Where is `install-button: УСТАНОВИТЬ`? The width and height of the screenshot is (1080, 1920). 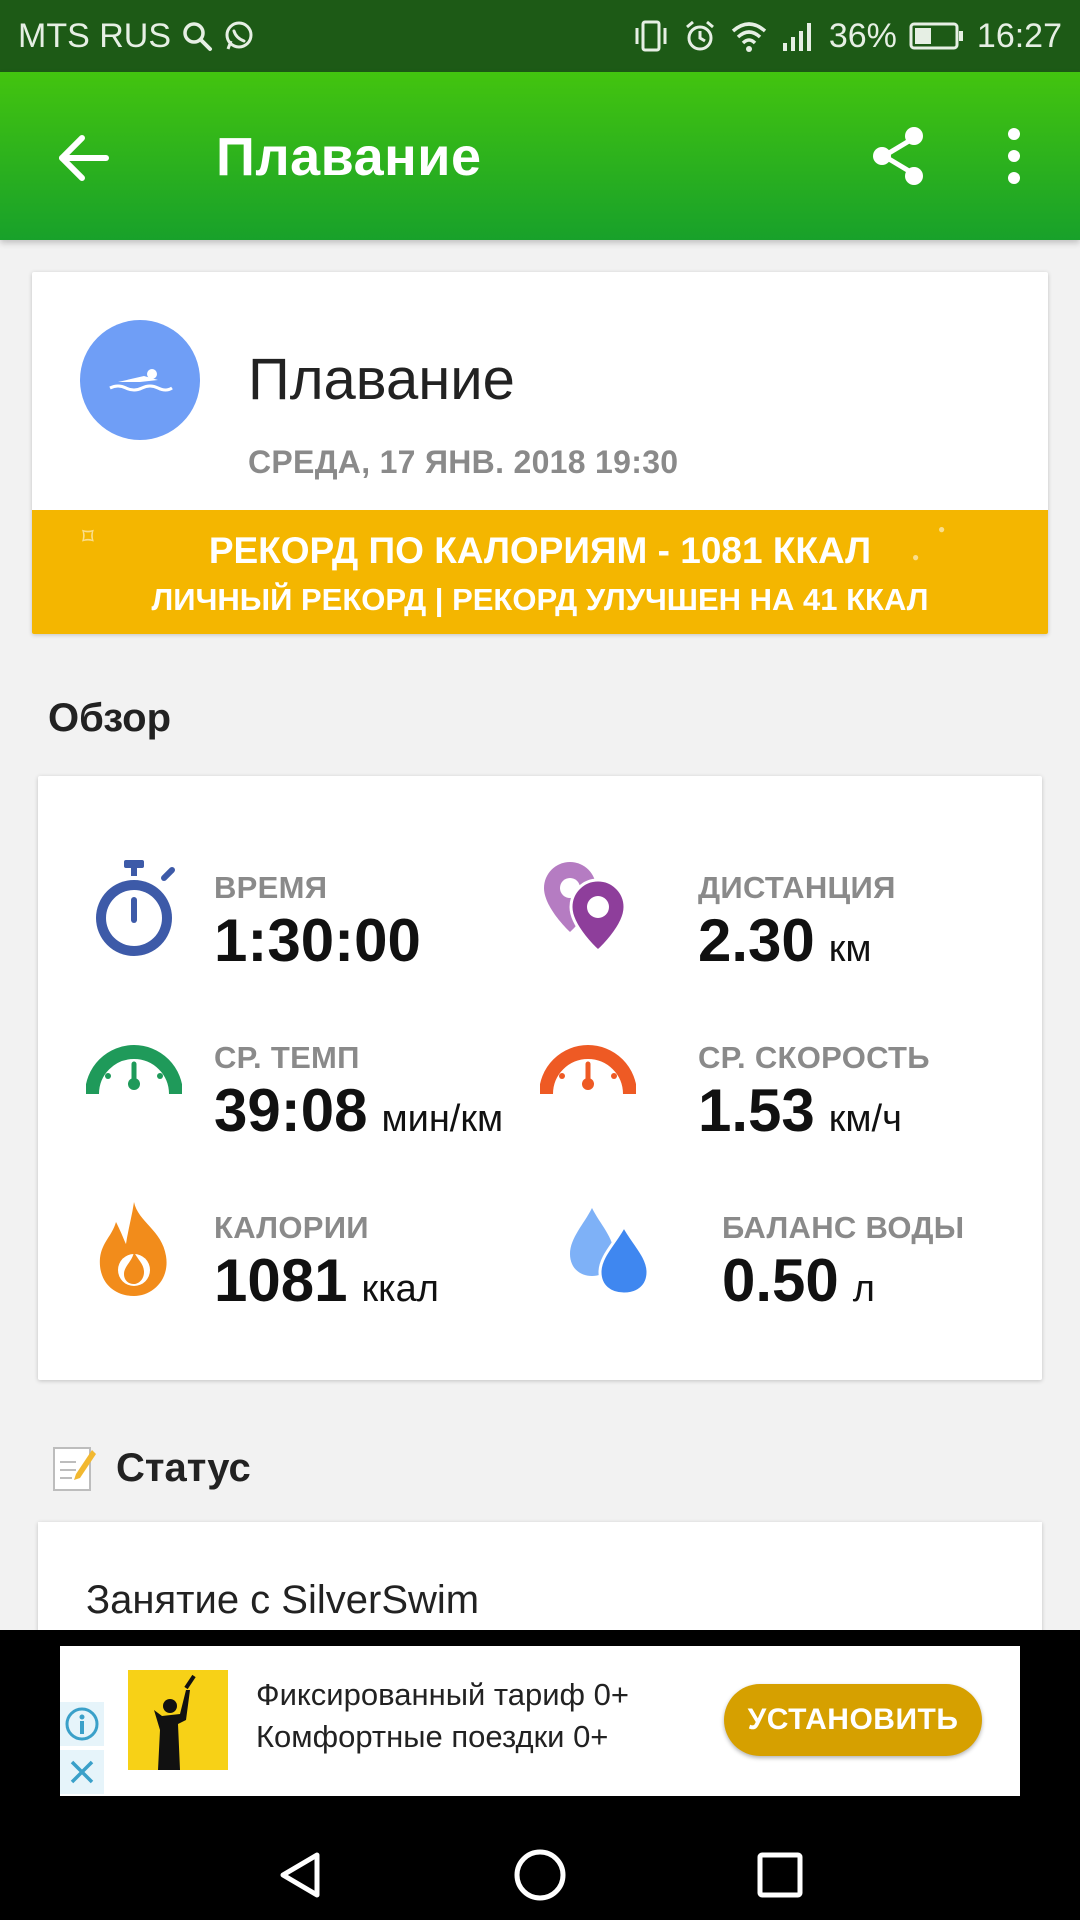
install-button: УСТАНОВИТЬ is located at coordinates (853, 1720).